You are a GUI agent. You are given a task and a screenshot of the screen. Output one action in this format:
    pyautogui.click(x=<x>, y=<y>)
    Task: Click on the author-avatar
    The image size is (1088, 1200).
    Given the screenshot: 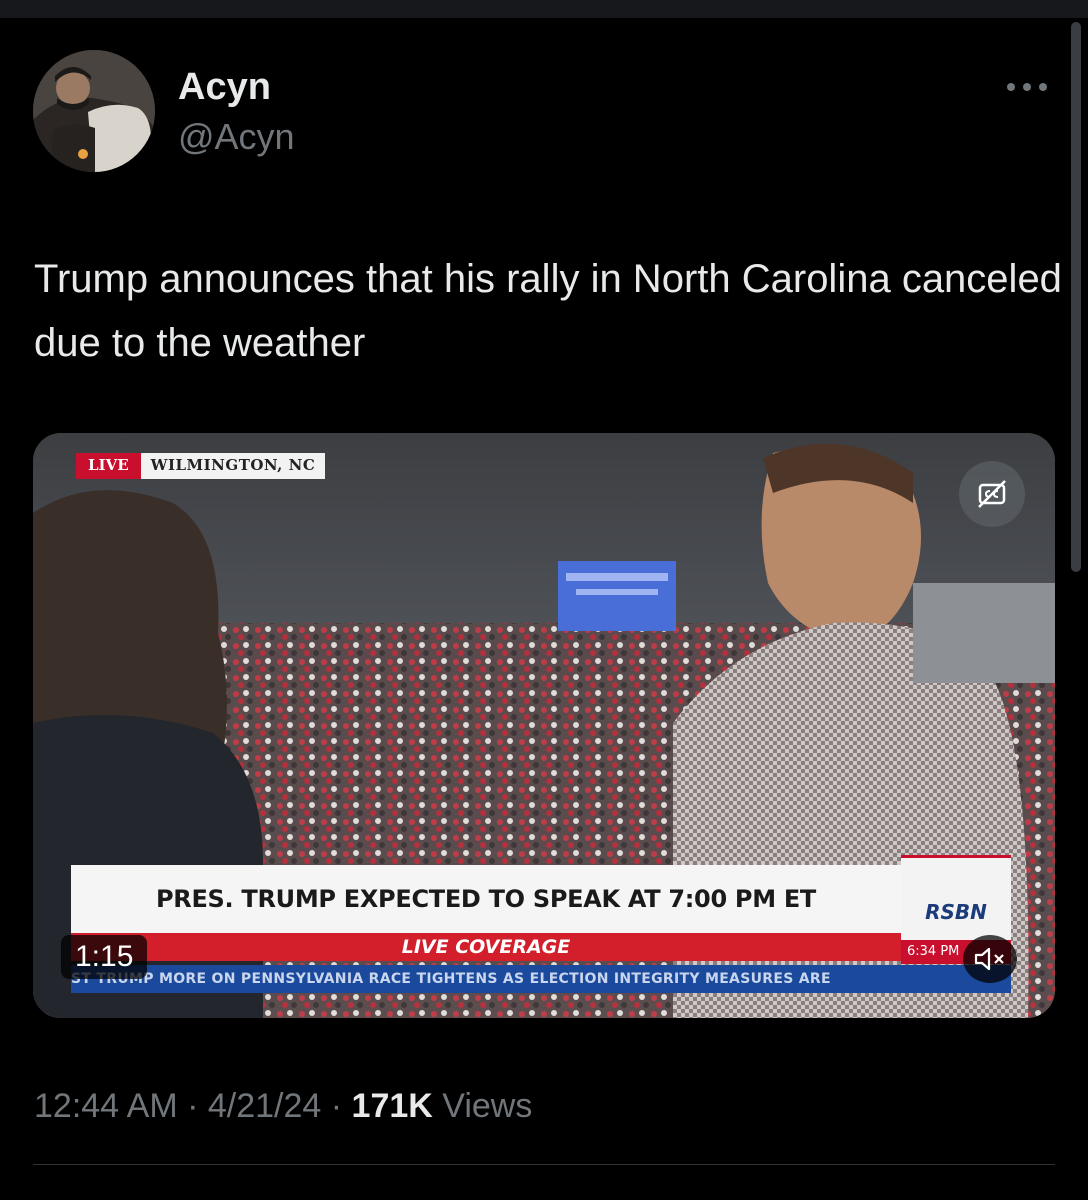 What is the action you would take?
    pyautogui.click(x=94, y=111)
    